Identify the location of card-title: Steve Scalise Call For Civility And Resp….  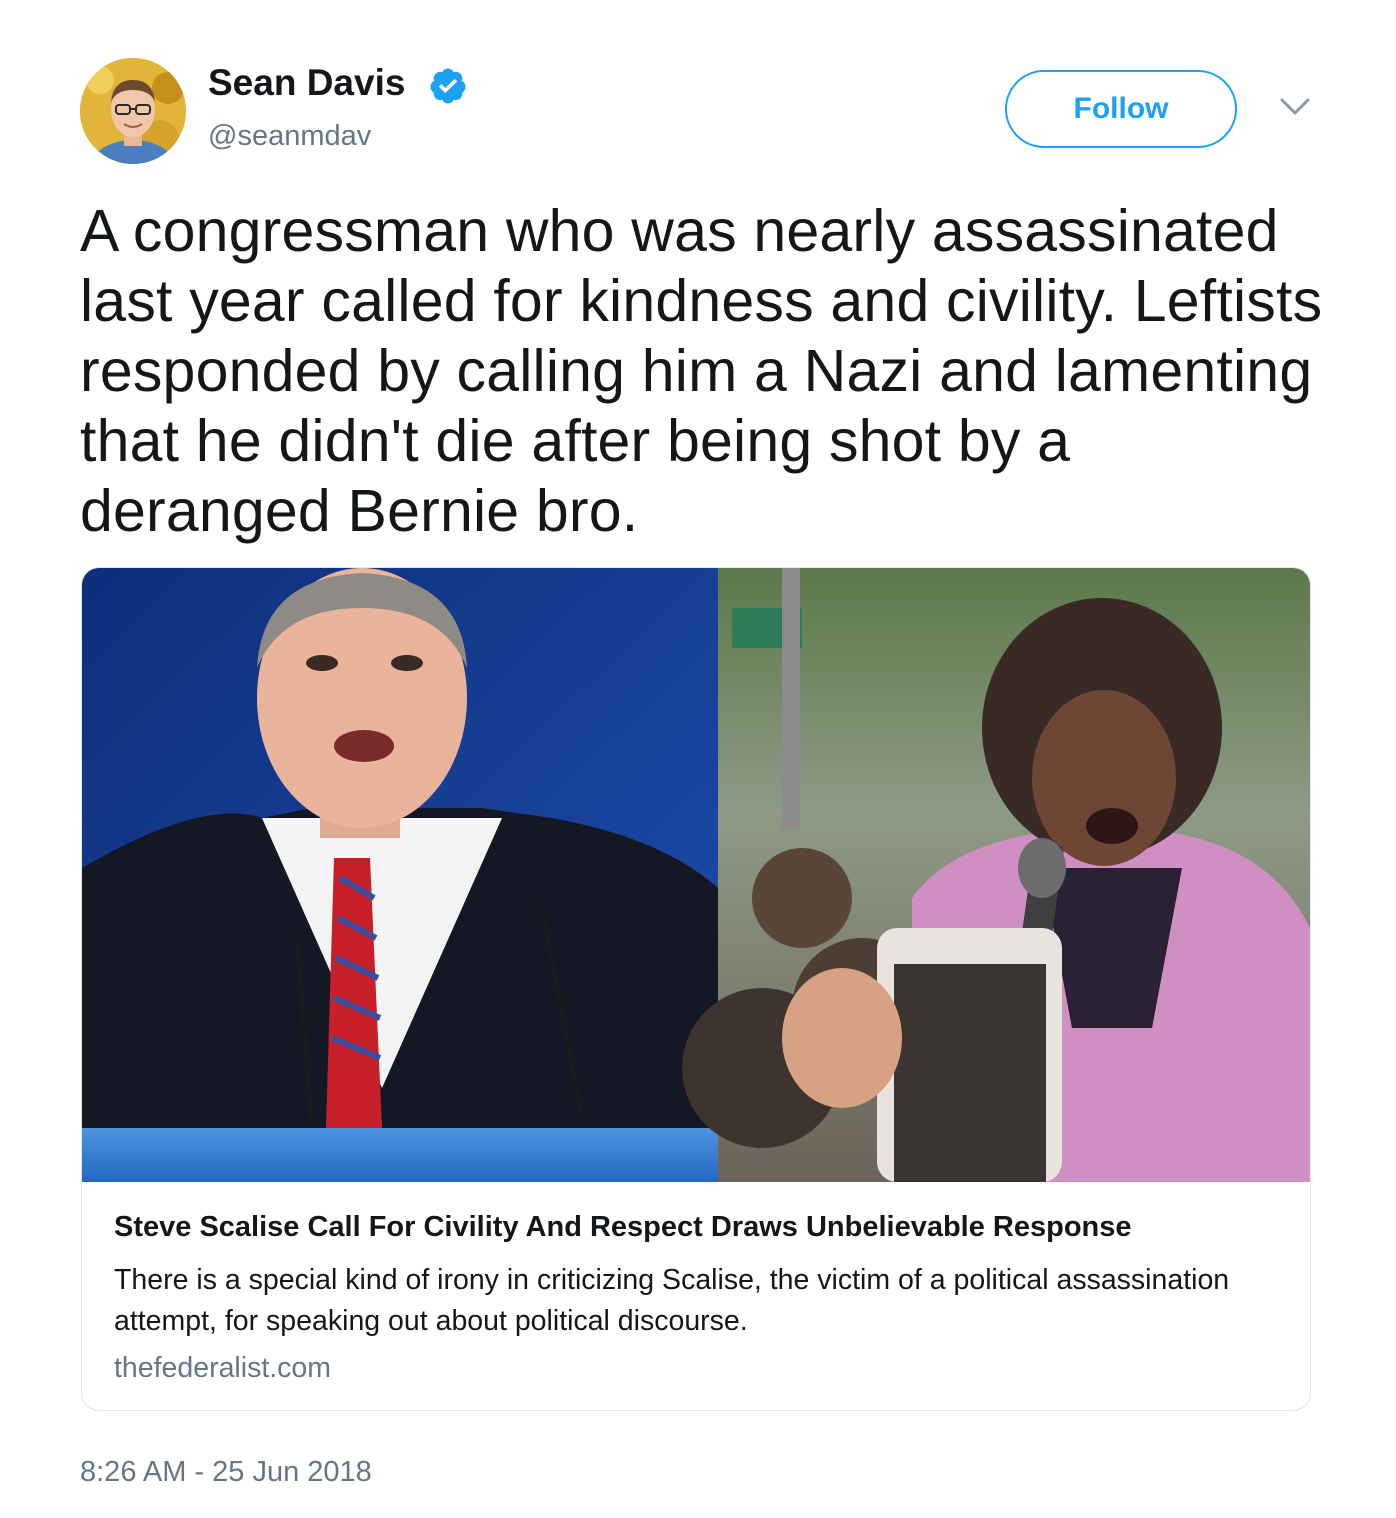
(623, 1227).